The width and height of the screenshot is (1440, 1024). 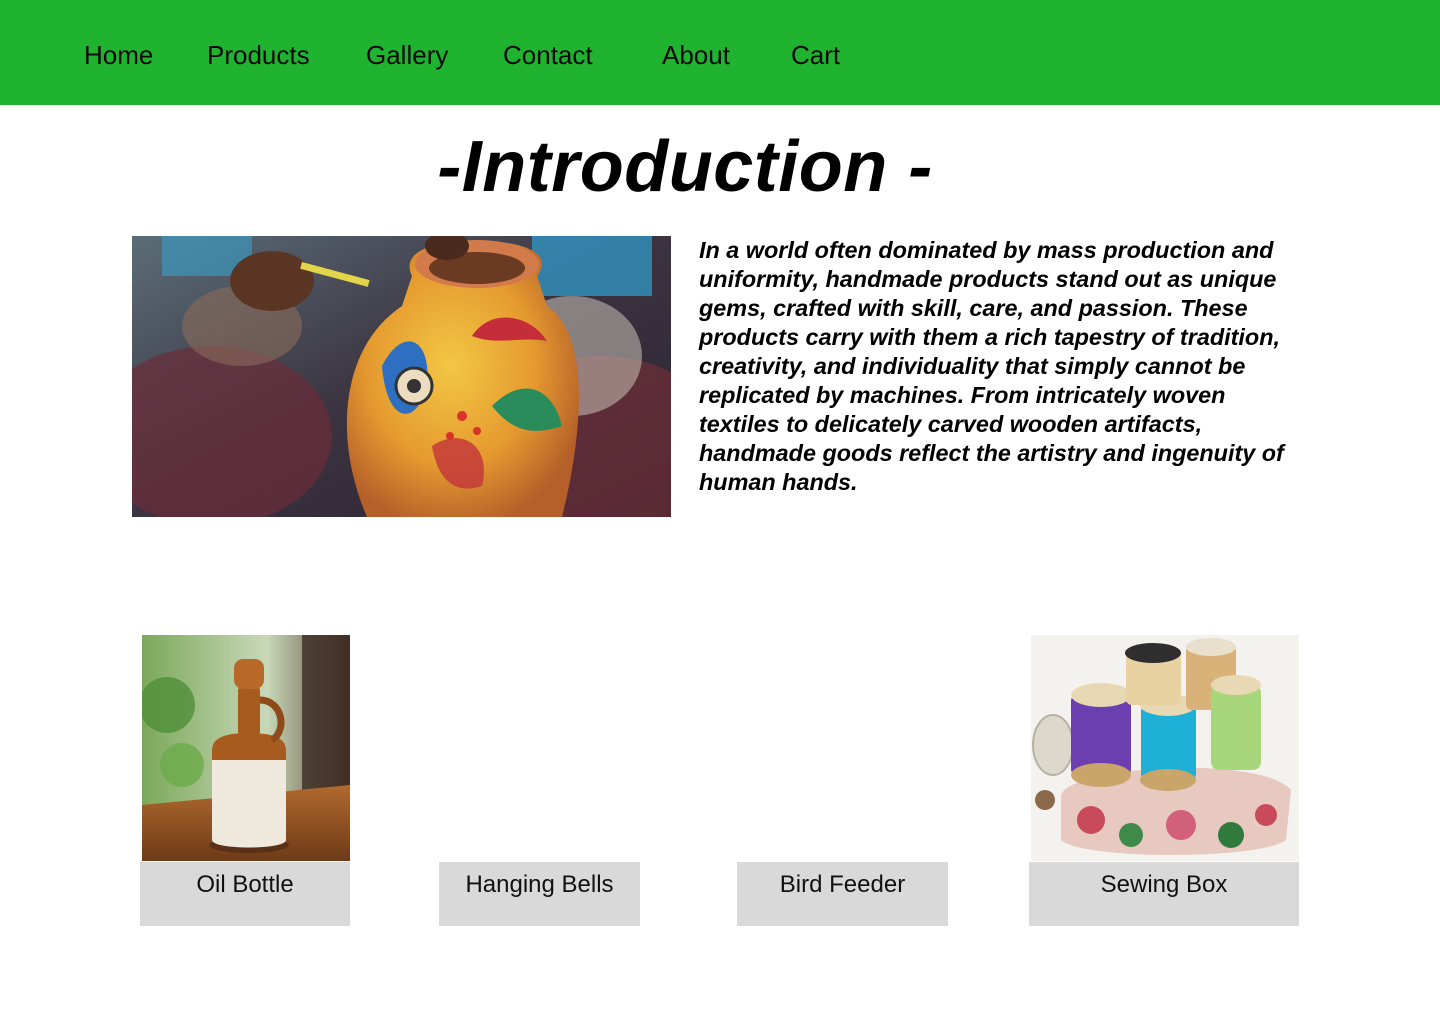 I want to click on product-label-oil-bottle: Oil Bottle, so click(x=245, y=894).